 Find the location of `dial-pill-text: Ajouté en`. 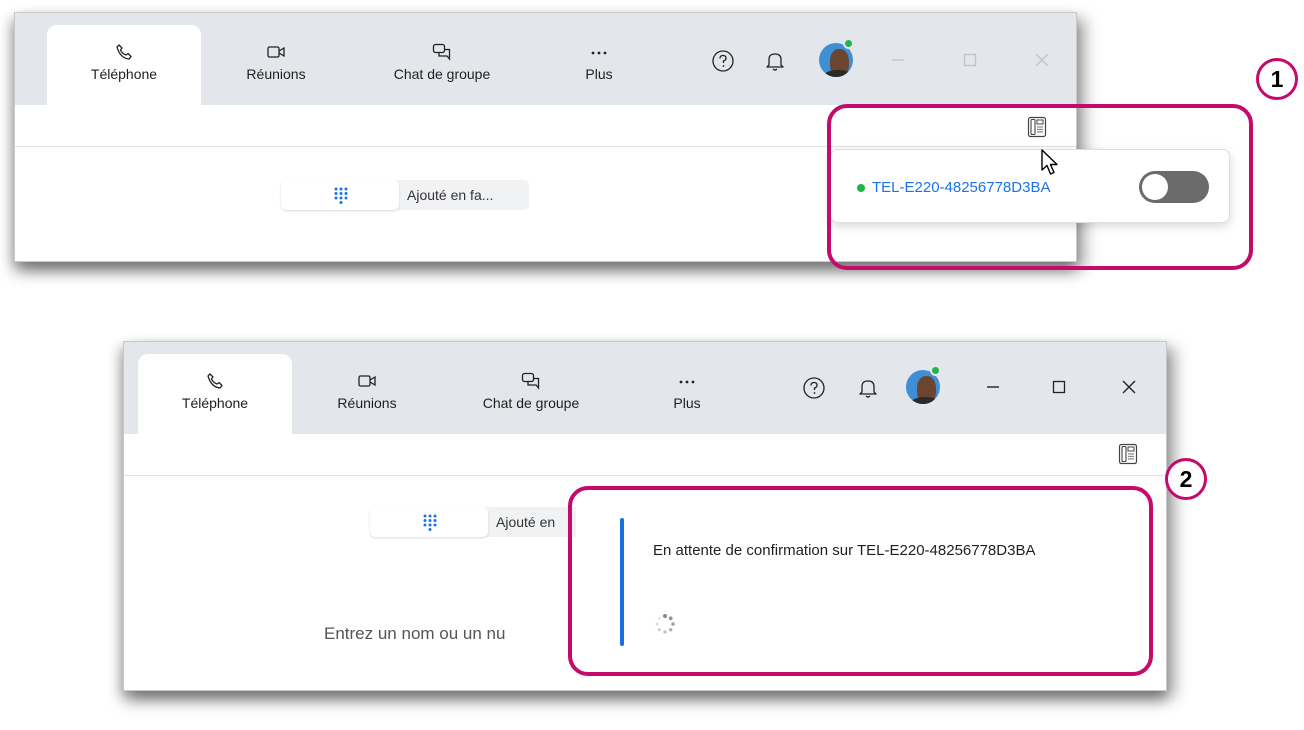

dial-pill-text: Ajouté en is located at coordinates (526, 522).